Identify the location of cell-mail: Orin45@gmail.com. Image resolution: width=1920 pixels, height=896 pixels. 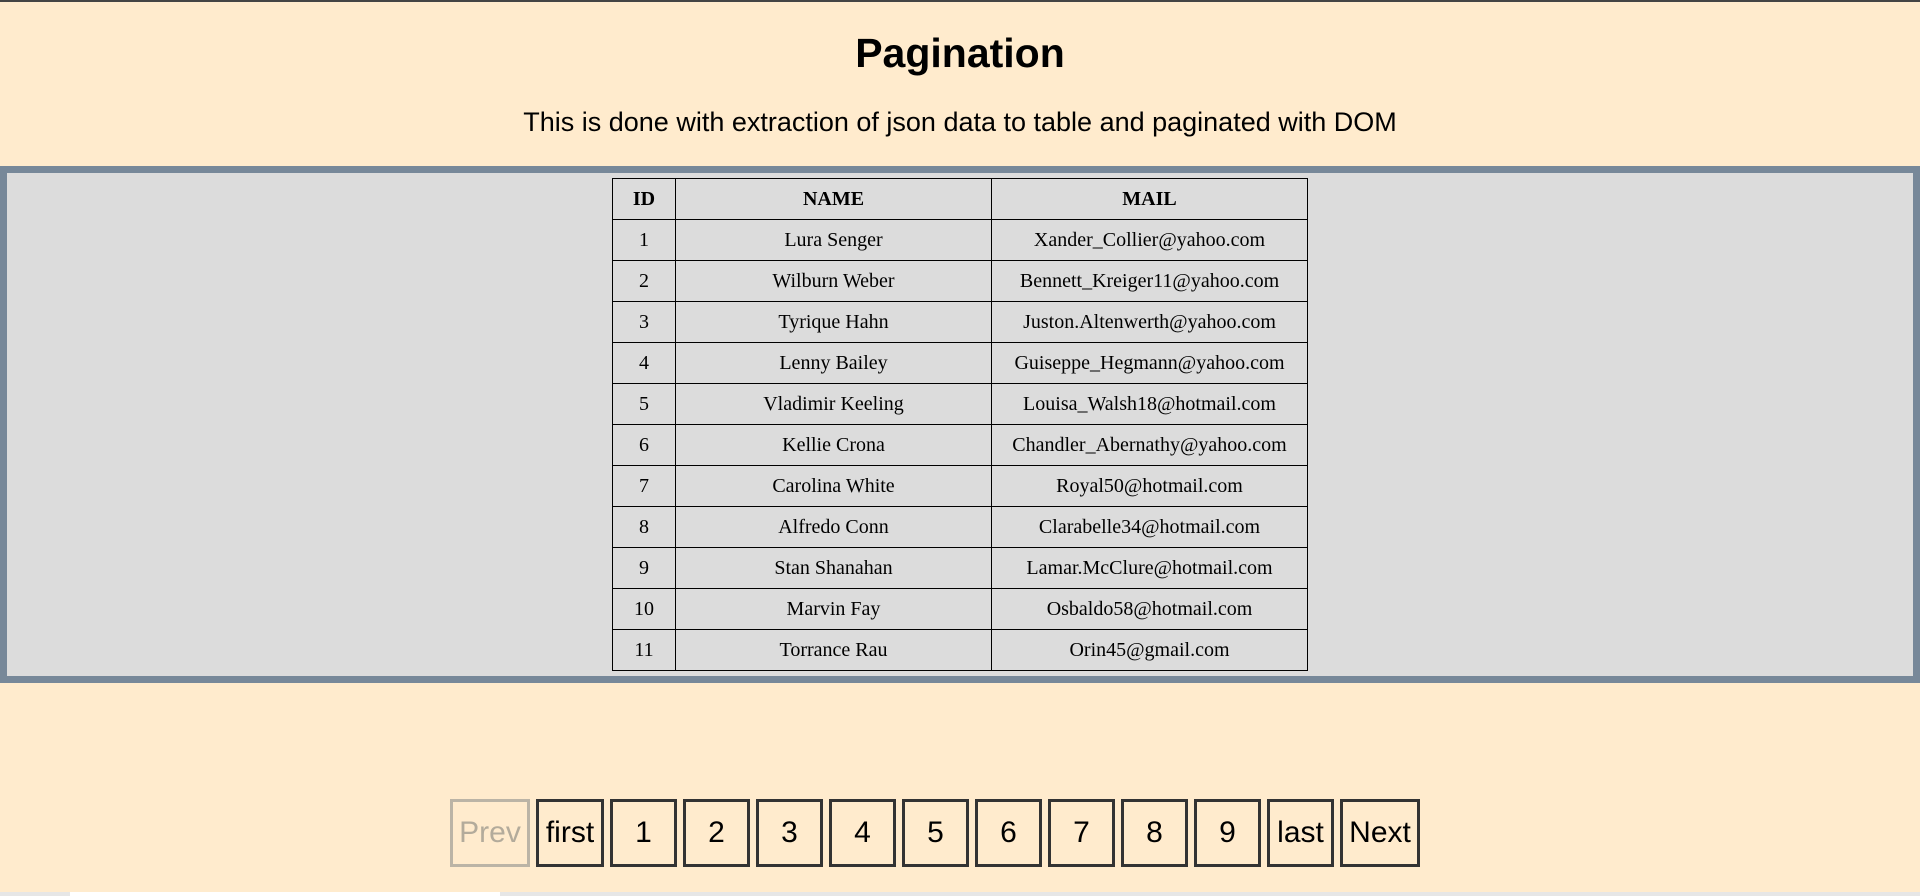
(1149, 650).